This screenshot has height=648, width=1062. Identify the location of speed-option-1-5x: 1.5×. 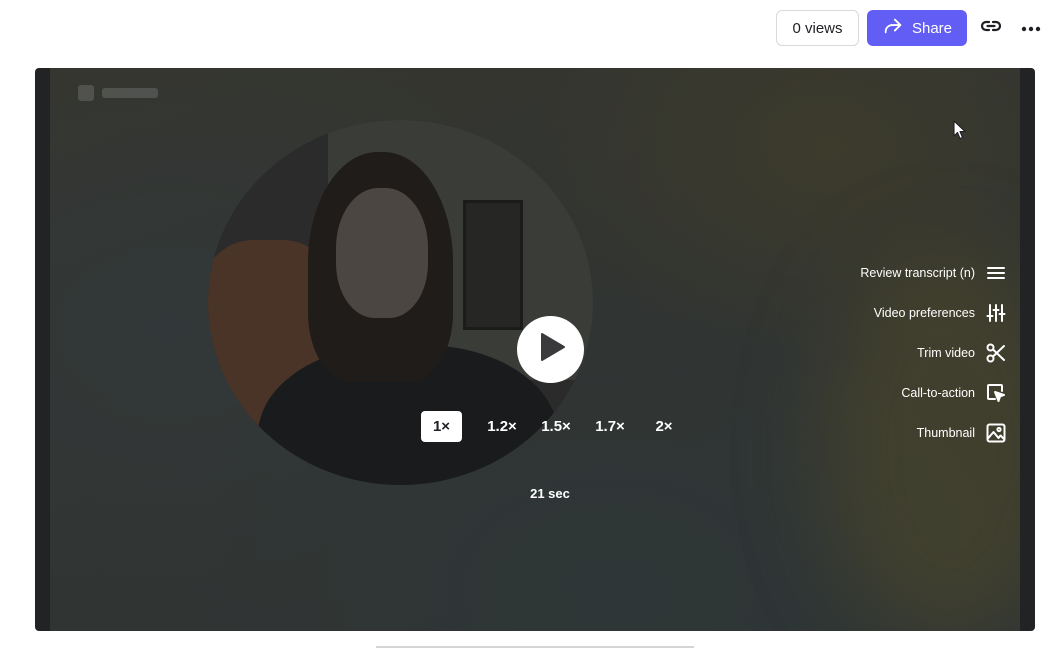
(556, 426).